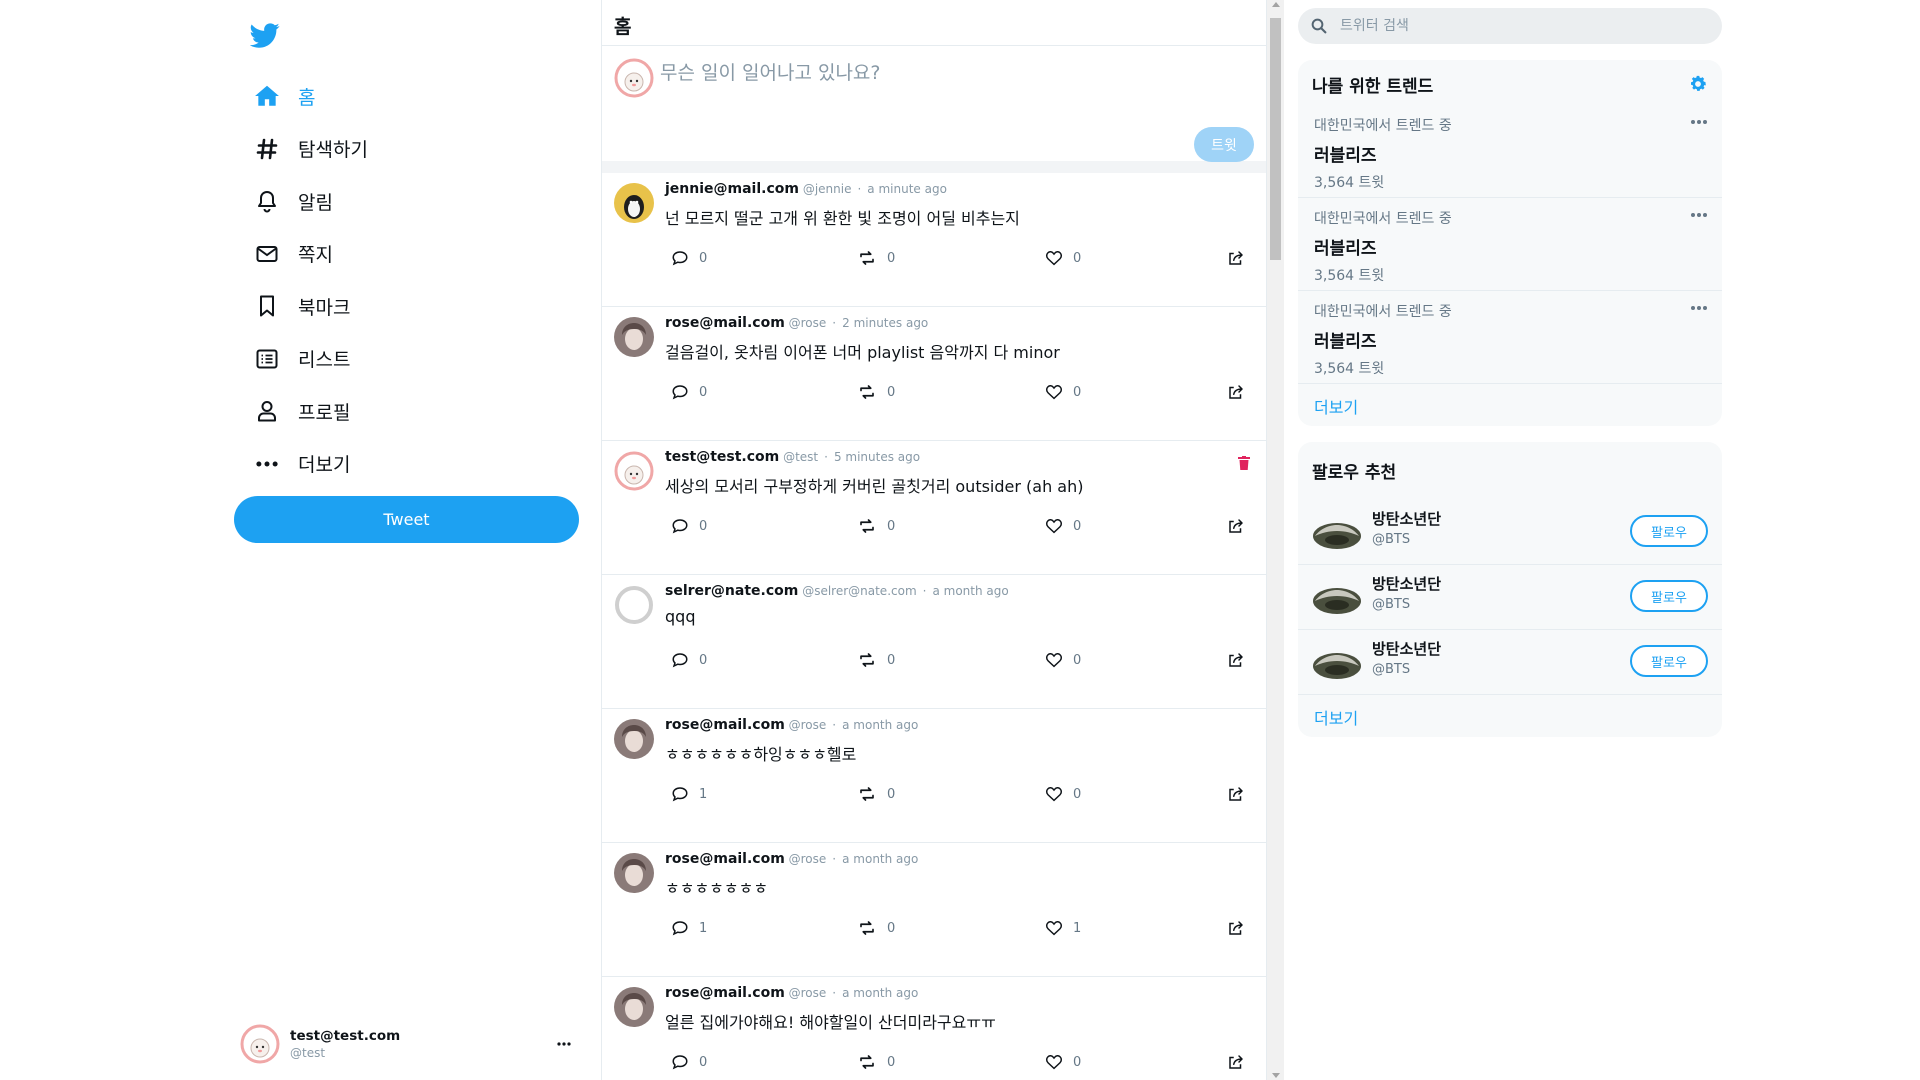 This screenshot has height=1080, width=1920. I want to click on suggestion-name: 방탄소년단, so click(1407, 584).